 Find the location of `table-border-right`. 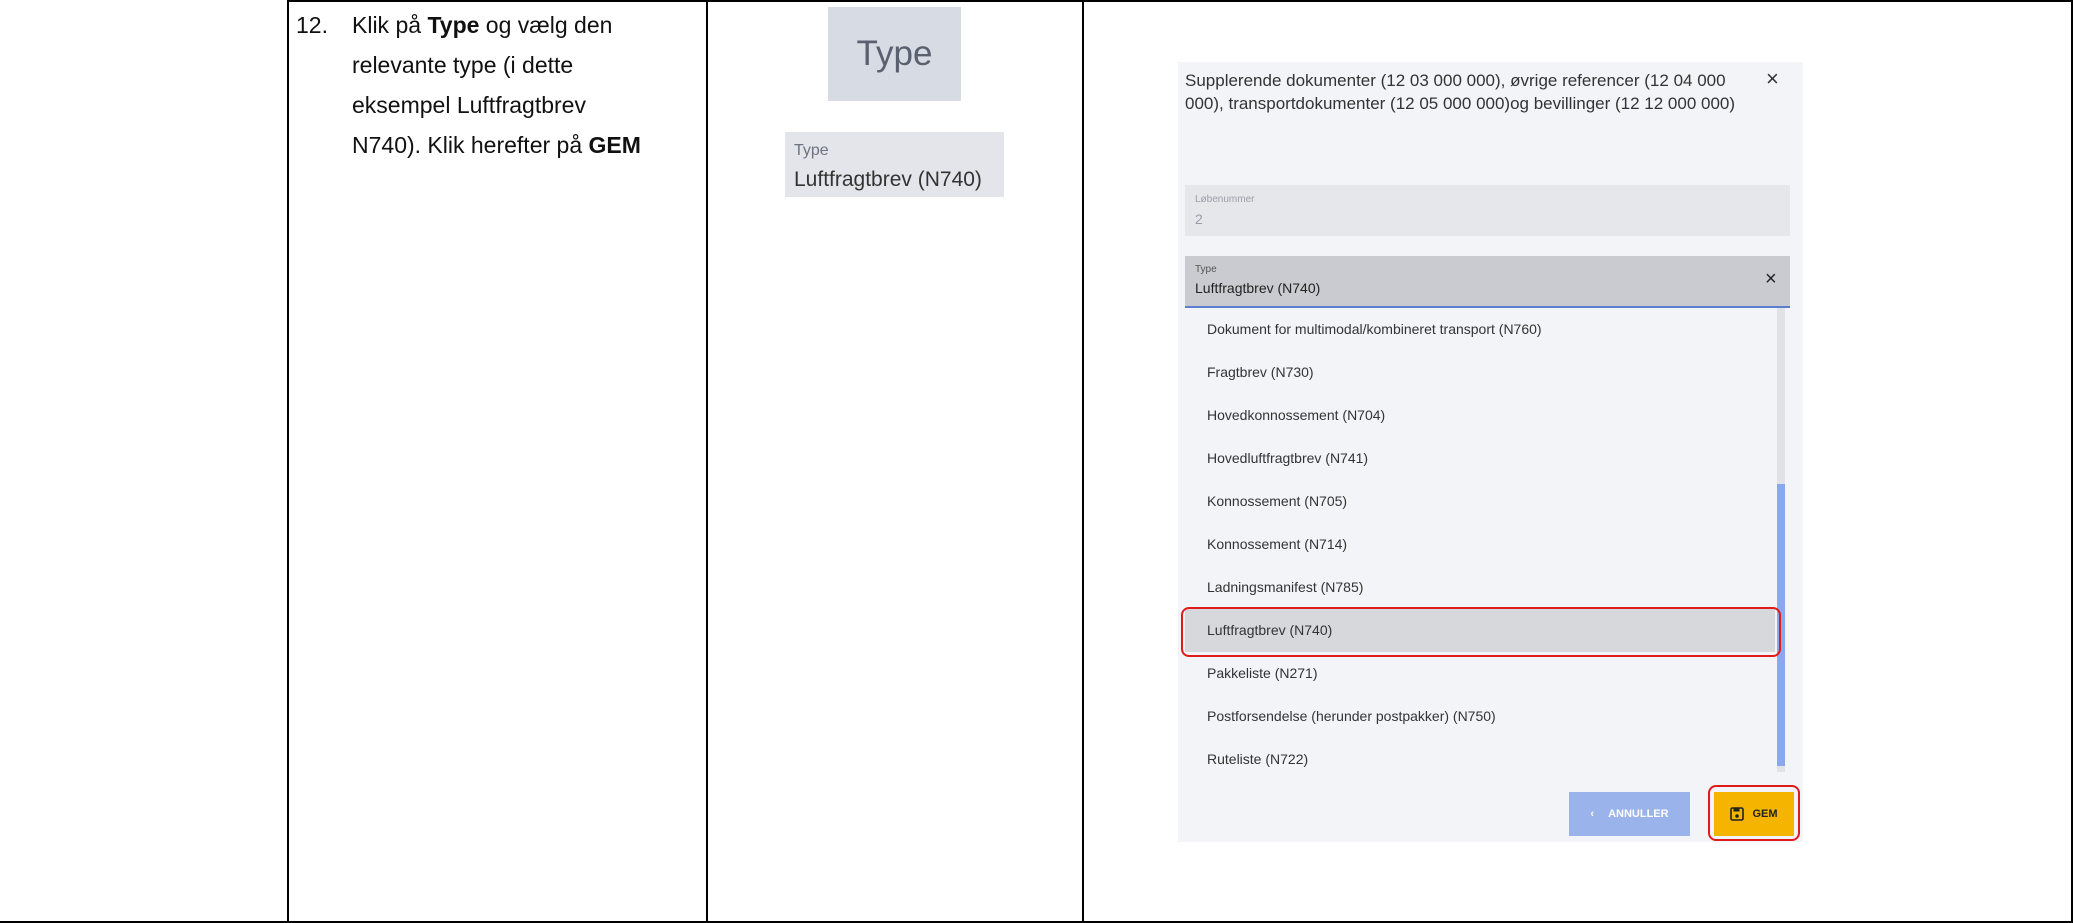

table-border-right is located at coordinates (2072, 461).